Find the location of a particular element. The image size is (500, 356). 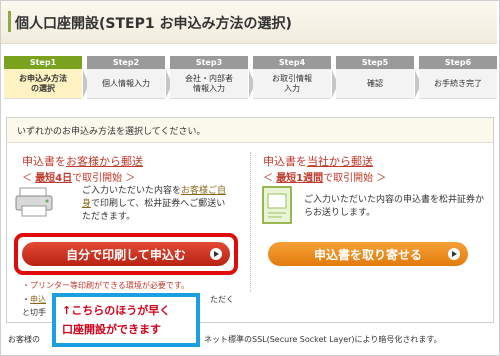

step-label: 確認 is located at coordinates (375, 84).